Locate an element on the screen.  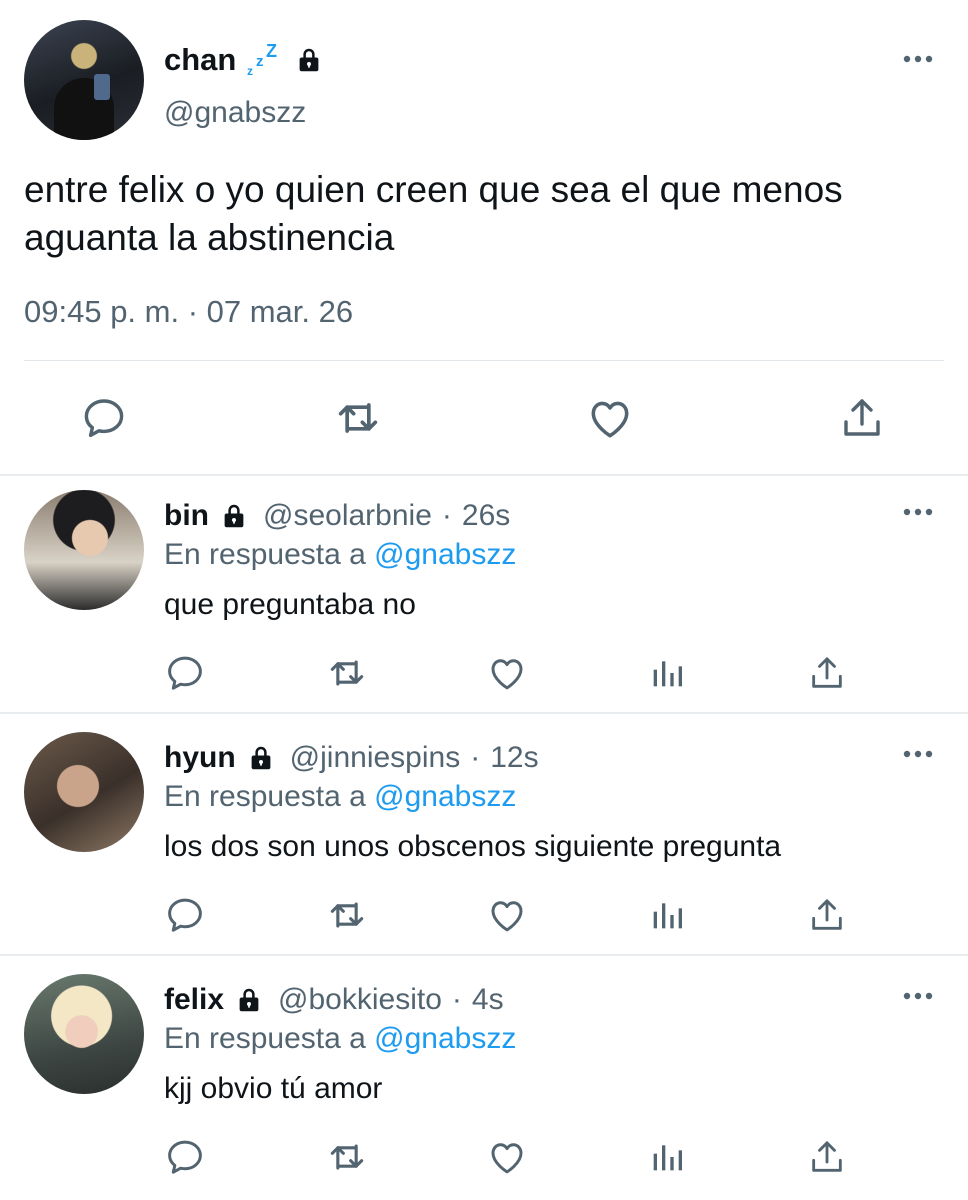
reply-age: 4s is located at coordinates (488, 1000).